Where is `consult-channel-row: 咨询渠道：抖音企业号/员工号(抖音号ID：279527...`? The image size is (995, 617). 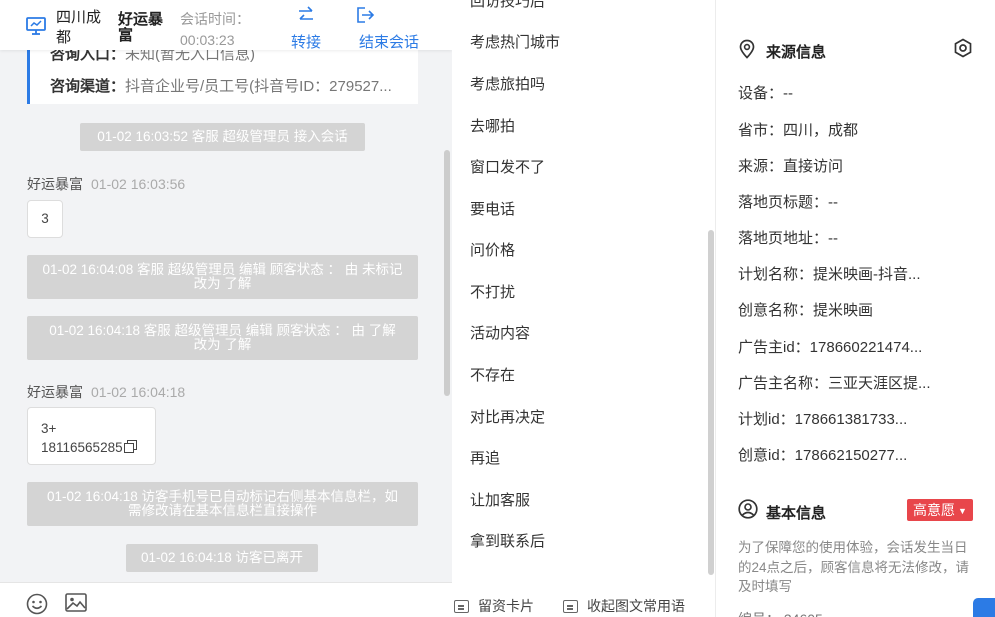 consult-channel-row: 咨询渠道：抖音企业号/员工号(抖音号ID：279527... is located at coordinates (221, 86).